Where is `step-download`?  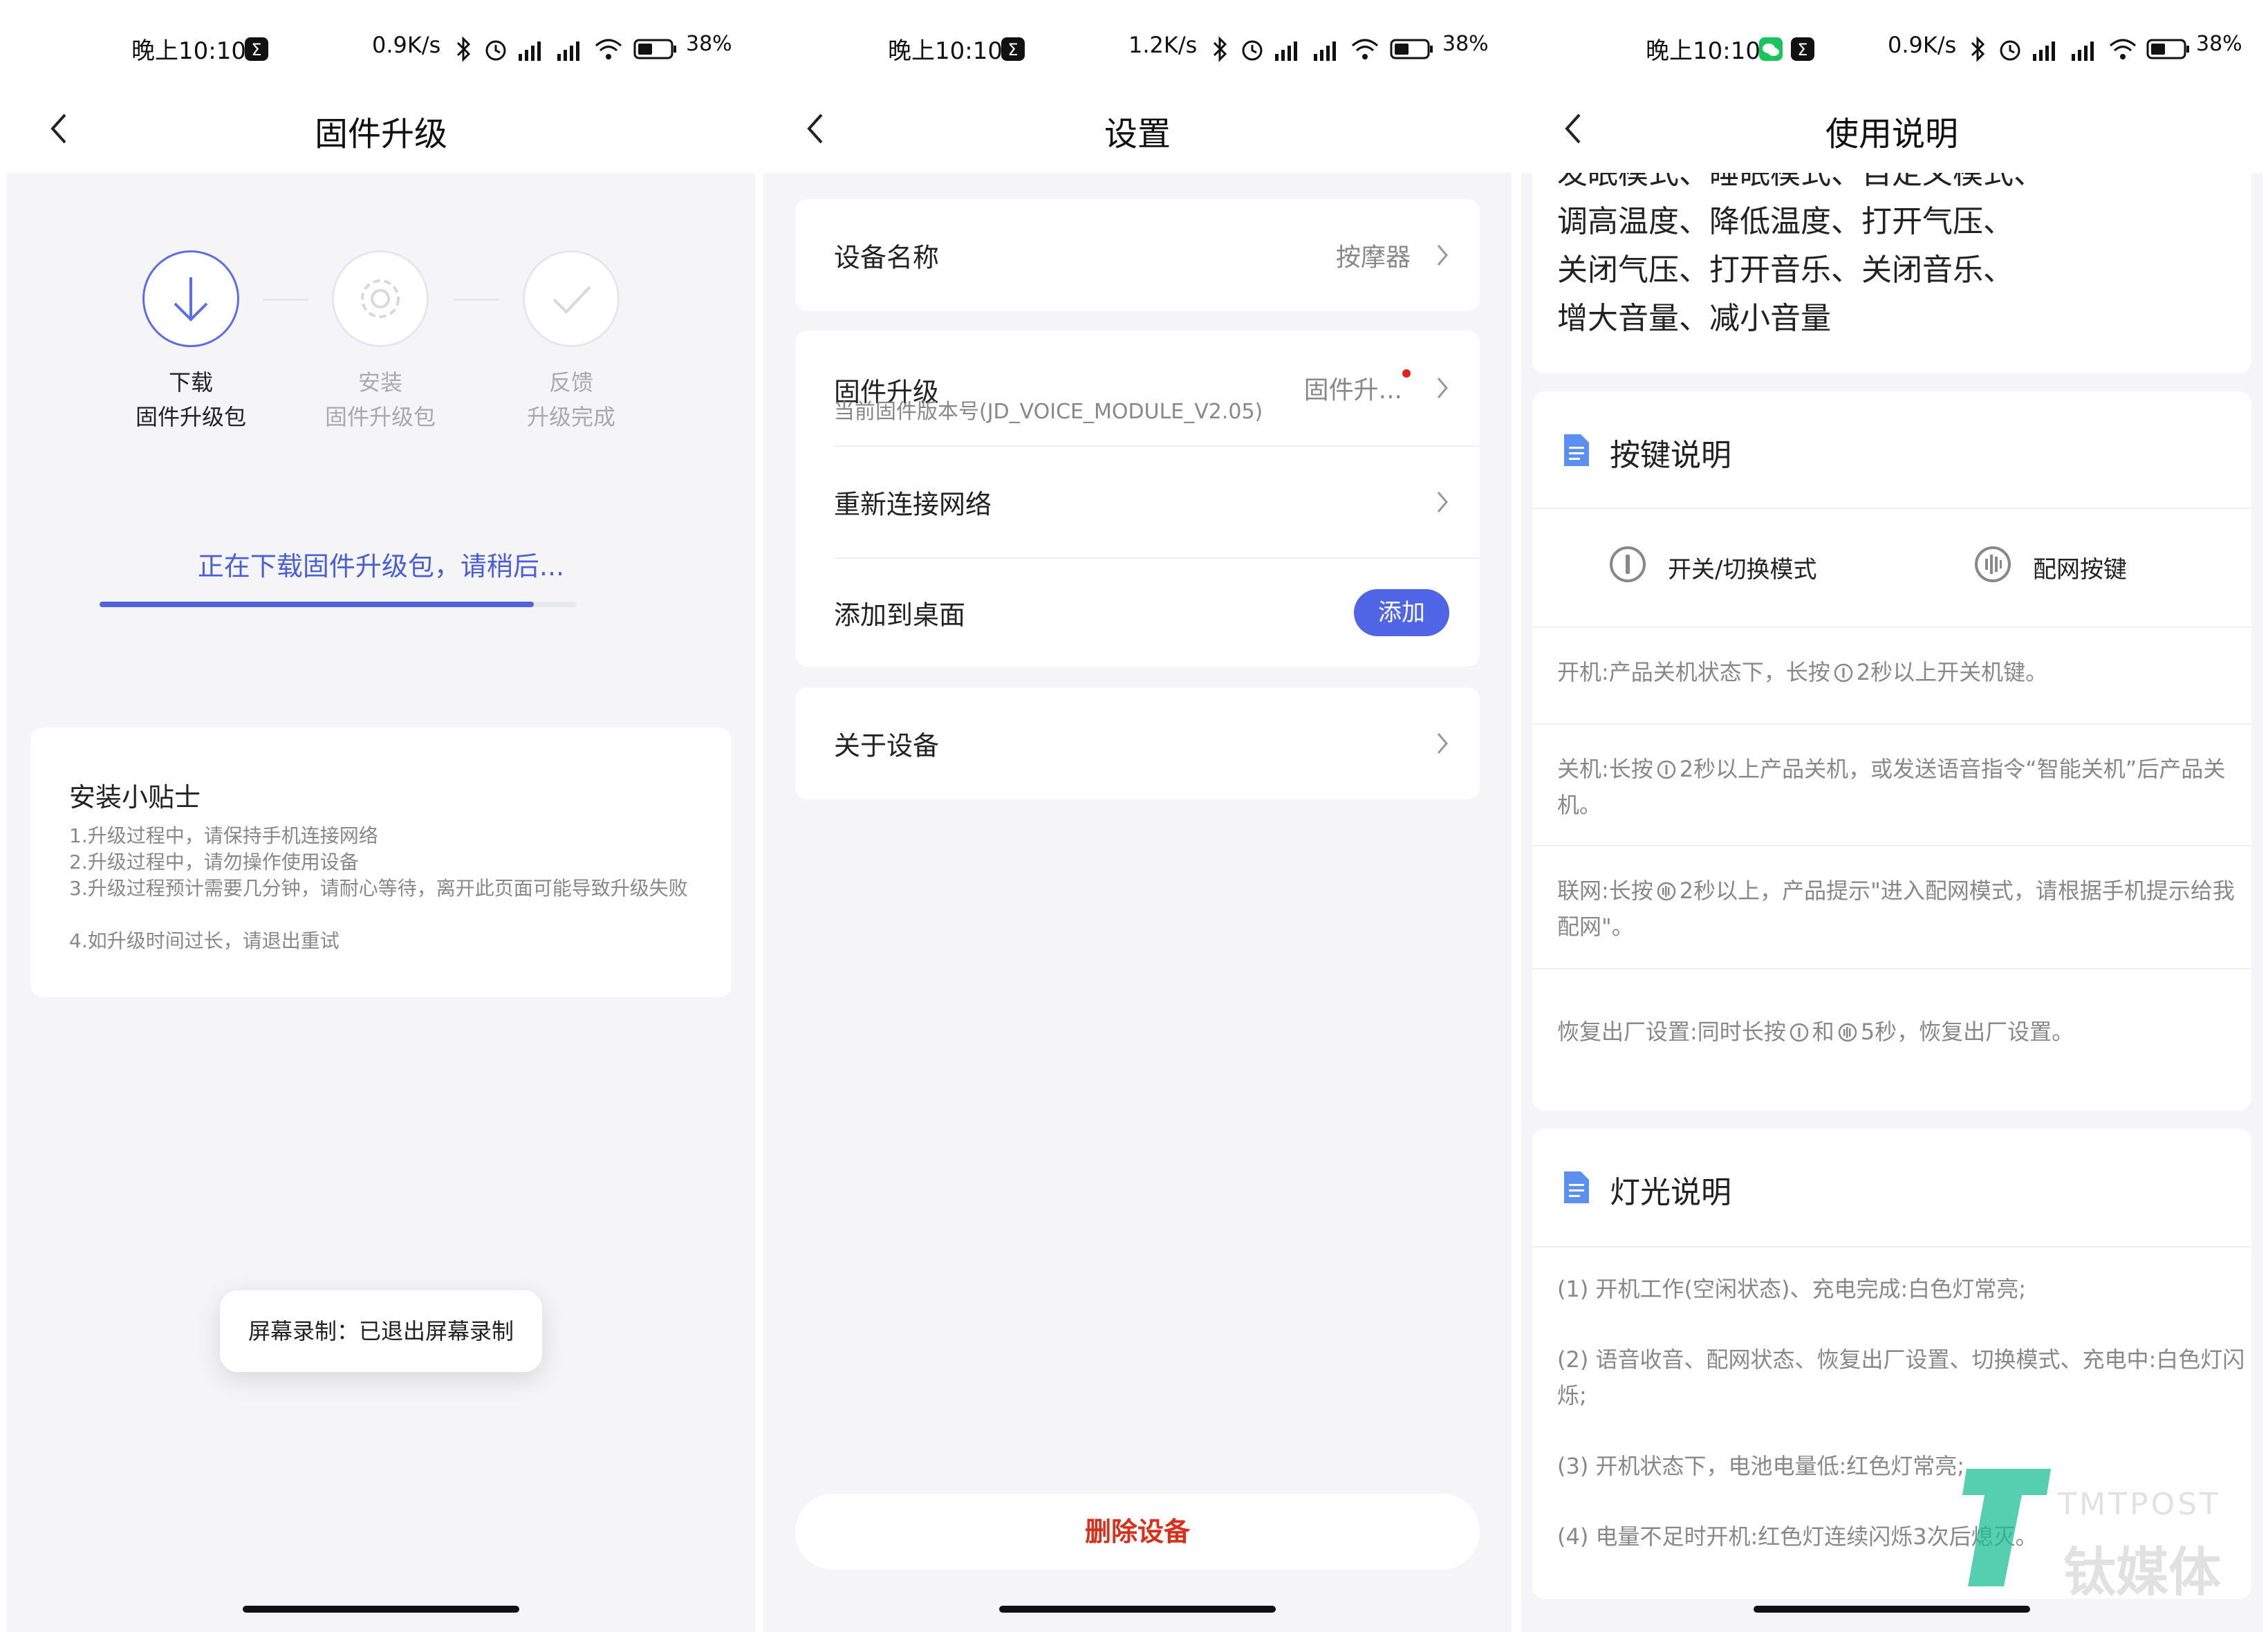 step-download is located at coordinates (190, 298).